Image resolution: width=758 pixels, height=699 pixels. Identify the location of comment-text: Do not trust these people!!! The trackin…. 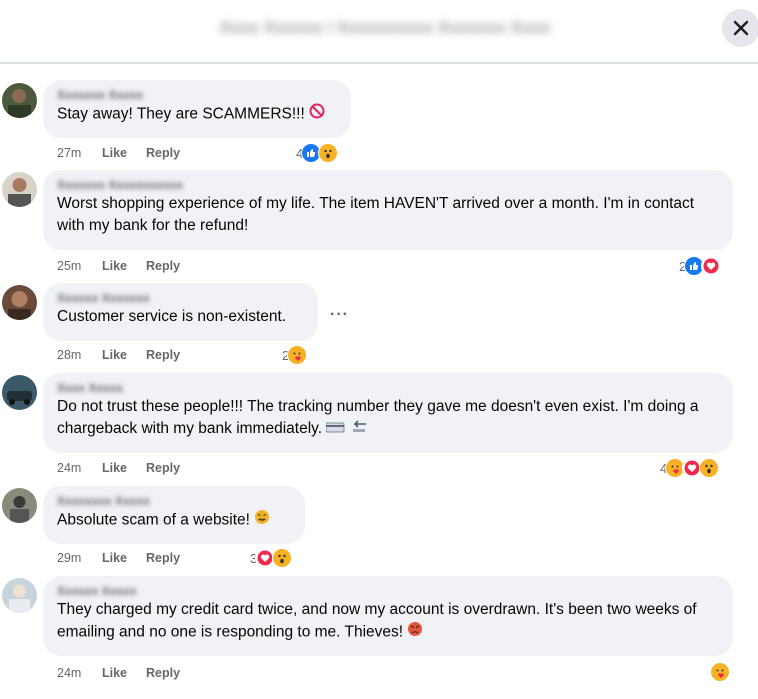
(378, 418).